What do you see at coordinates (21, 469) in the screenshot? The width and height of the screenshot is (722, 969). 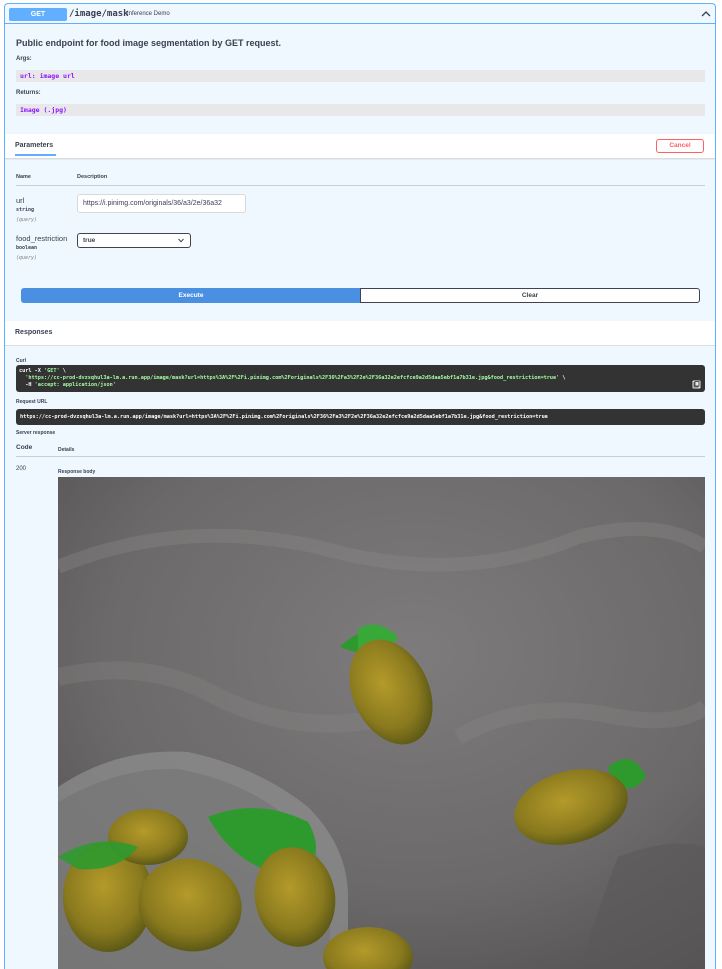 I see `response-status-code: 200` at bounding box center [21, 469].